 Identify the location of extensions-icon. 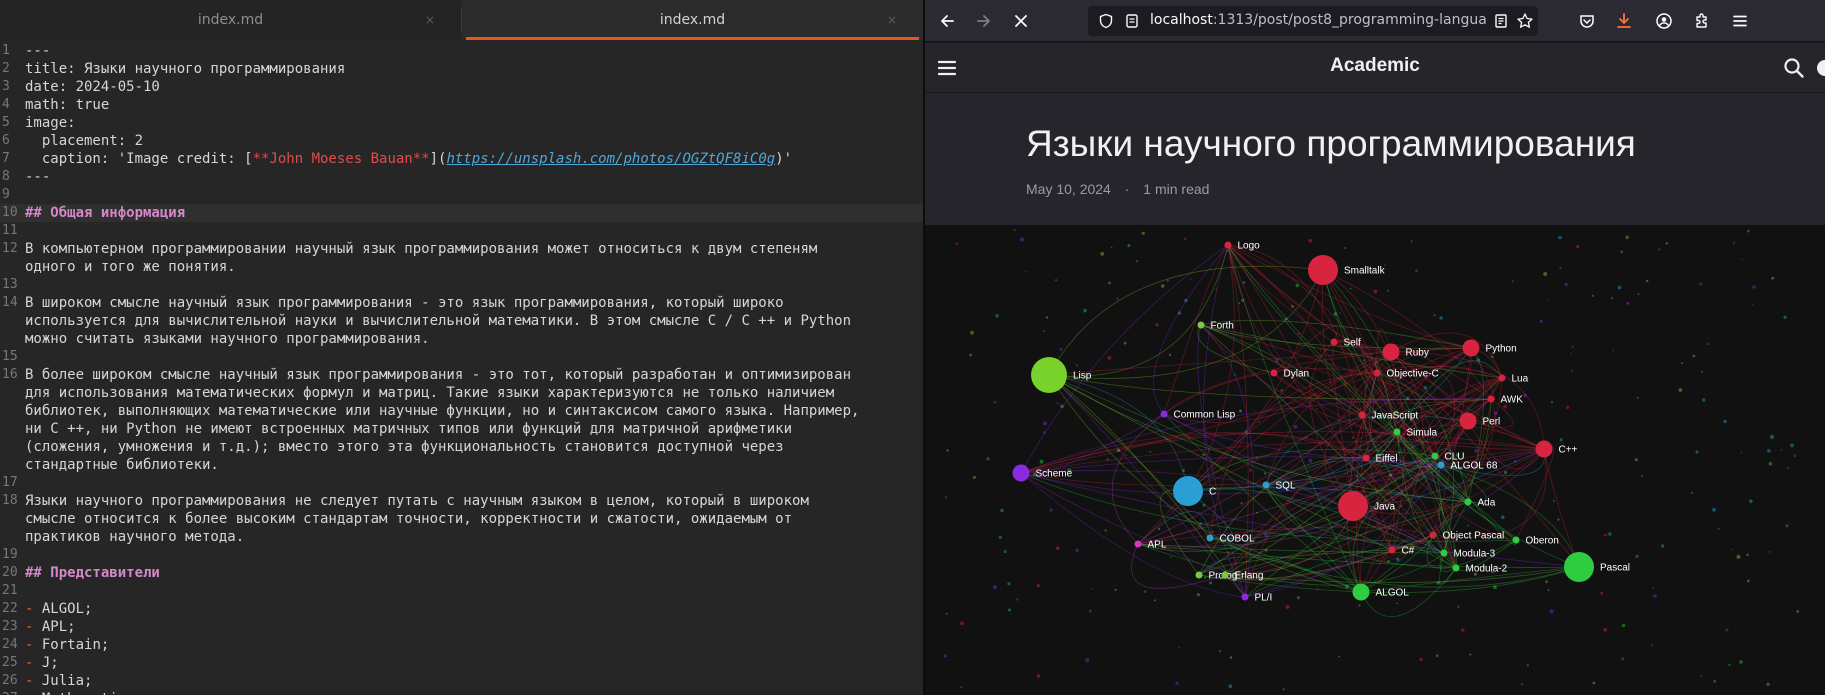
(1702, 21).